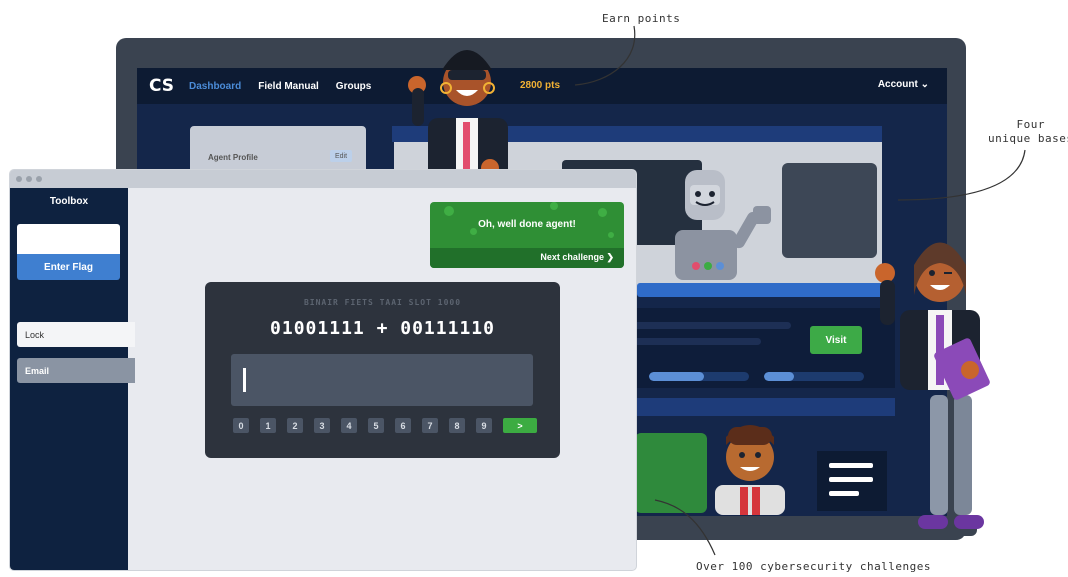  I want to click on key-0: 0, so click(241, 425).